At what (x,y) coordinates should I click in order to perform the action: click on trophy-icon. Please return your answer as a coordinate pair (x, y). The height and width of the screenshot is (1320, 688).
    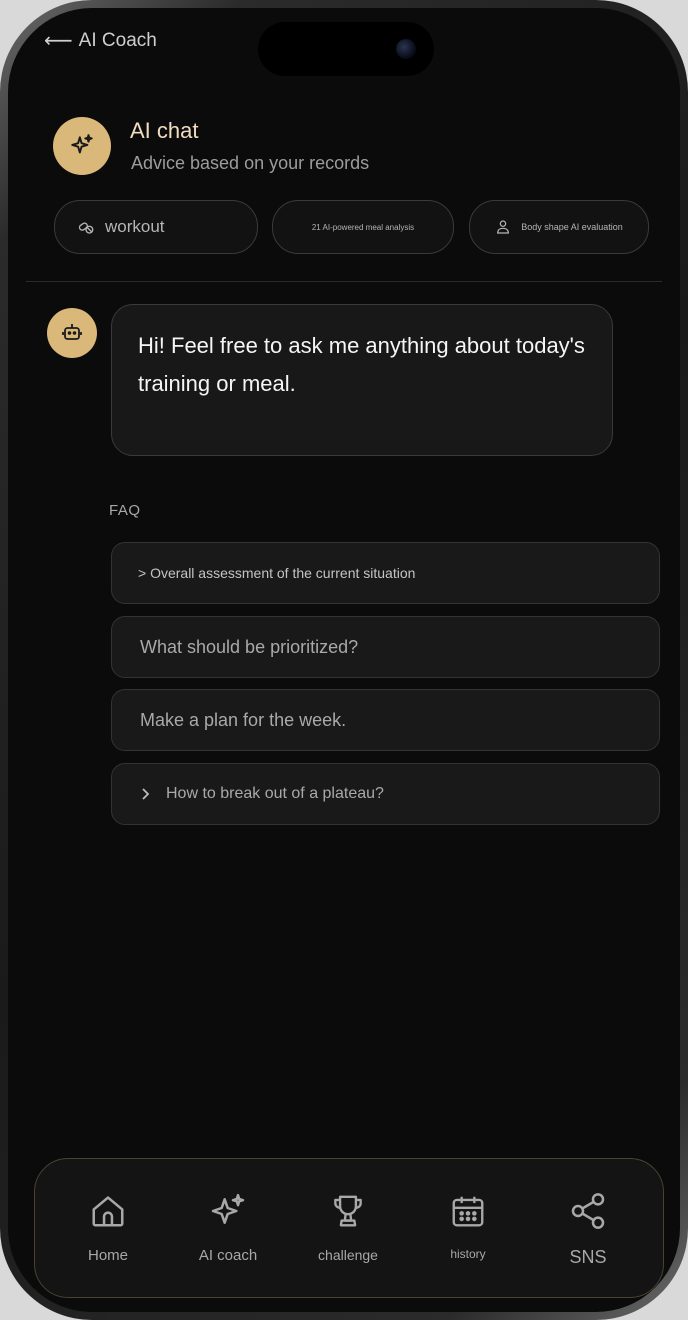
    Looking at the image, I should click on (348, 1211).